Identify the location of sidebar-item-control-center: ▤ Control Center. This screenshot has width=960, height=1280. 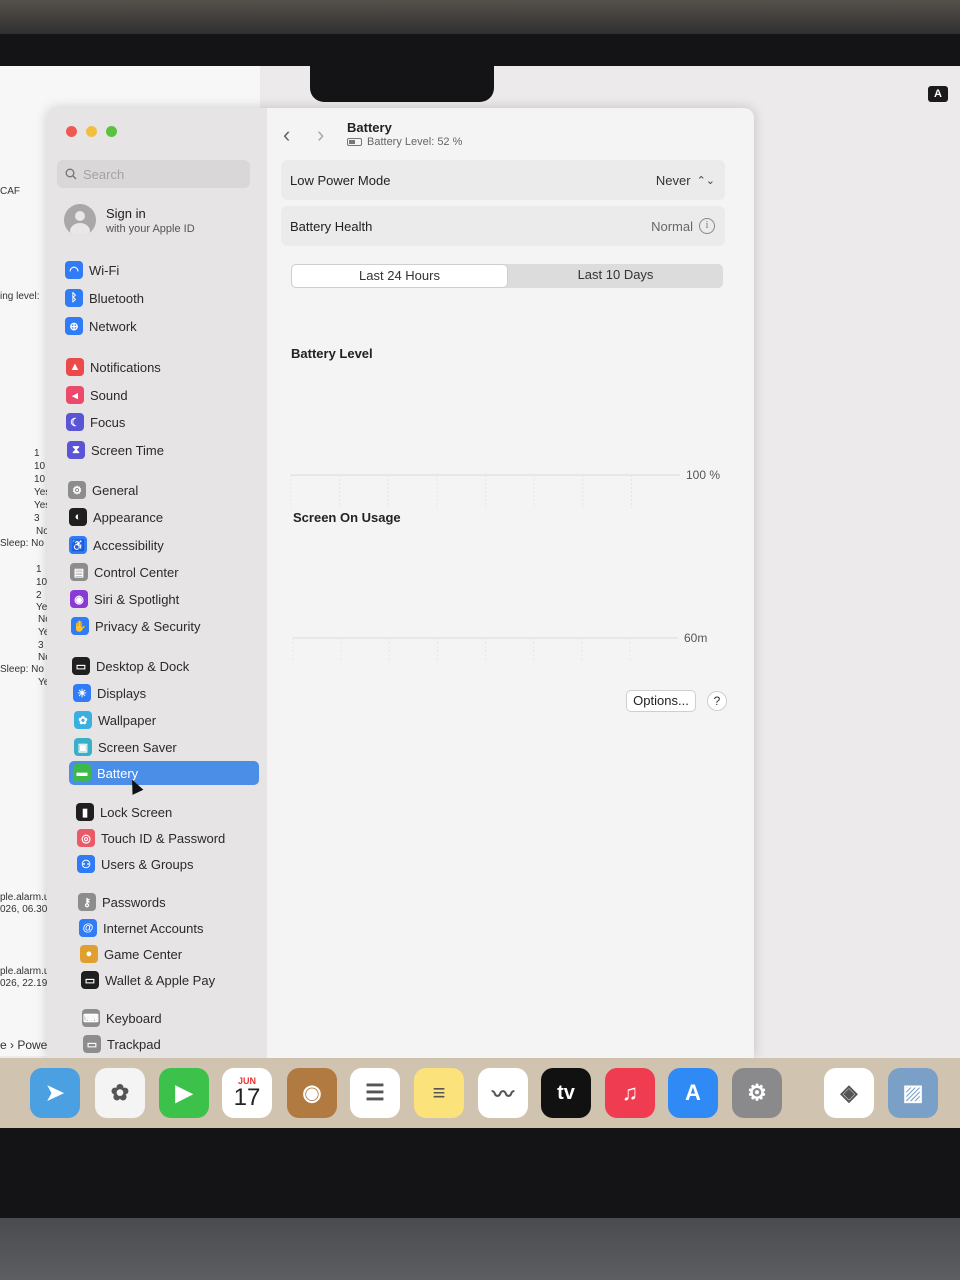
(161, 572).